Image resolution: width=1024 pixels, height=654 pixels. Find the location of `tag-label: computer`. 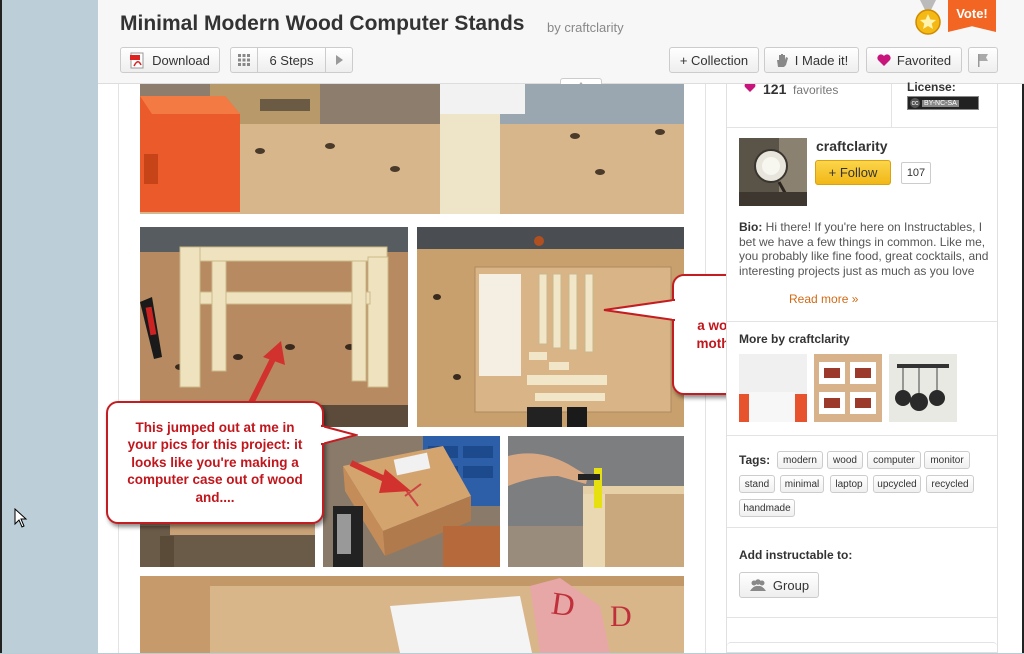

tag-label: computer is located at coordinates (894, 460).